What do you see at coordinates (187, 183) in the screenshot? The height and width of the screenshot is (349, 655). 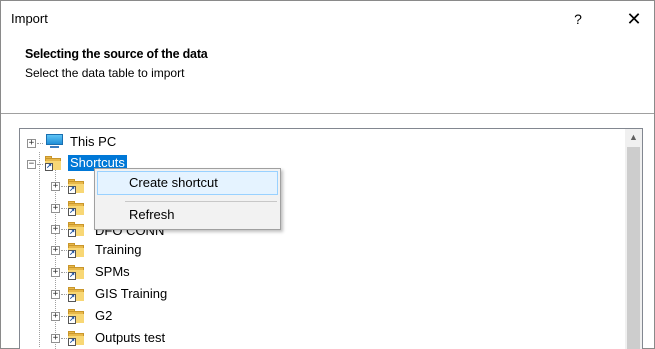 I see `menu-item-create-shortcut: Create shortcut` at bounding box center [187, 183].